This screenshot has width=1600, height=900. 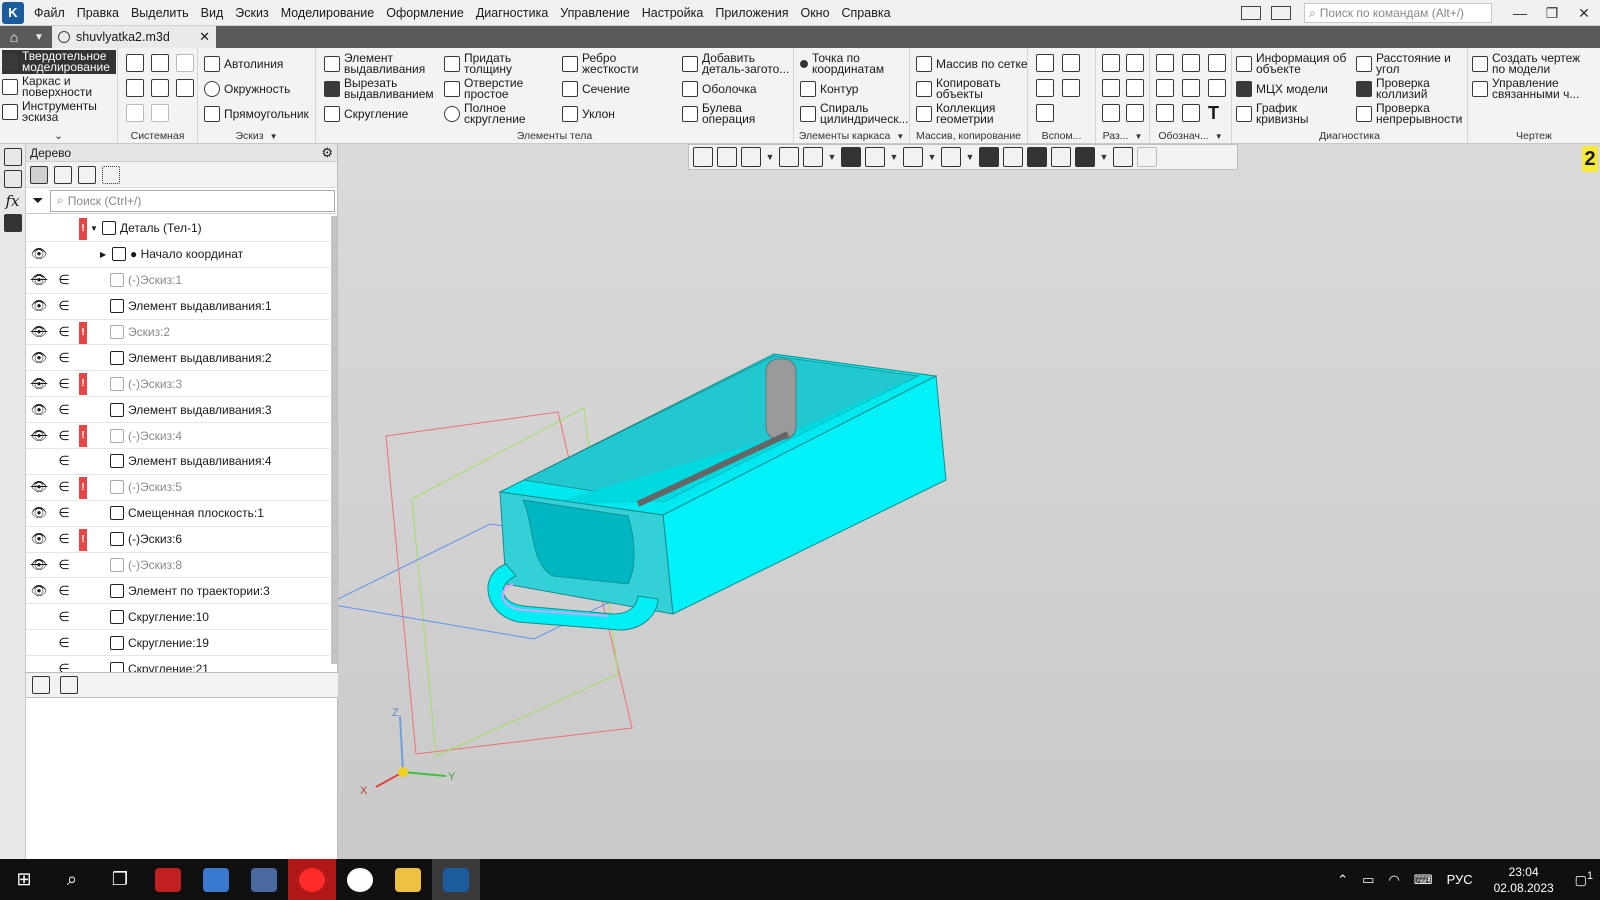 I want to click on contour-button: Контур, so click(x=829, y=89).